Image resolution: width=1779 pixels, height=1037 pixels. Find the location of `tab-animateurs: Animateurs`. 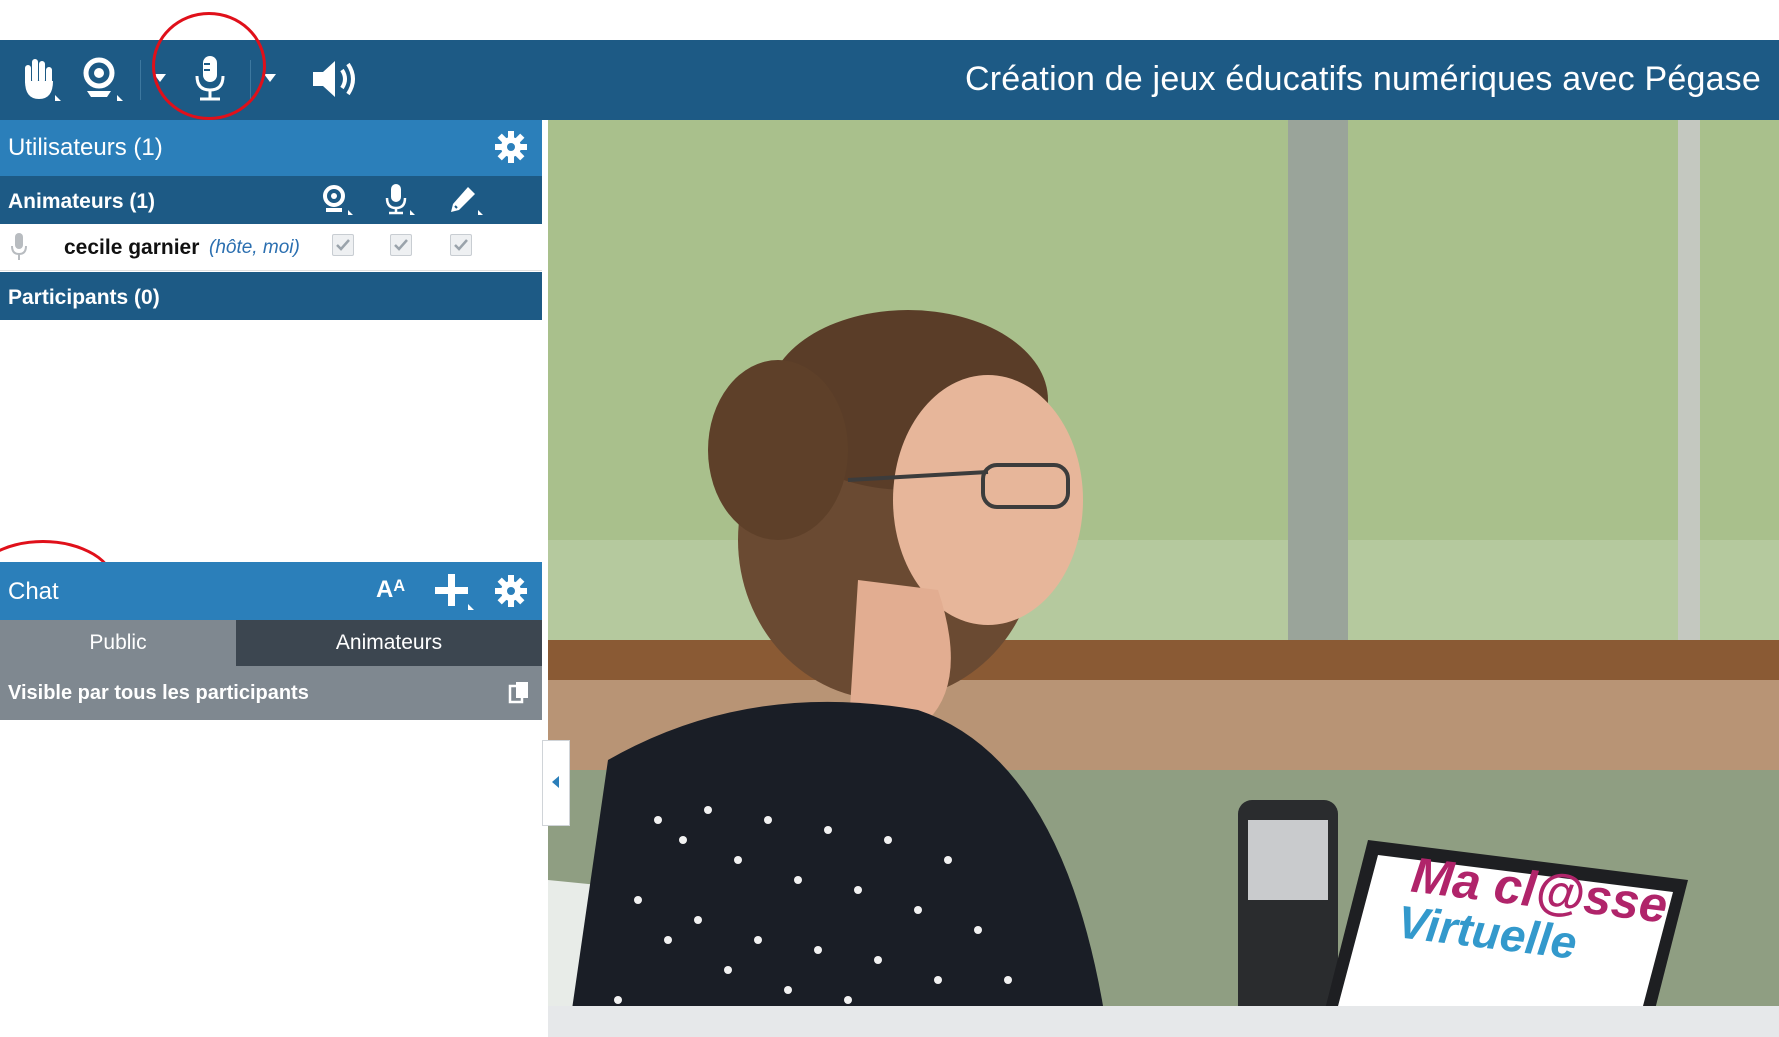

tab-animateurs: Animateurs is located at coordinates (389, 643).